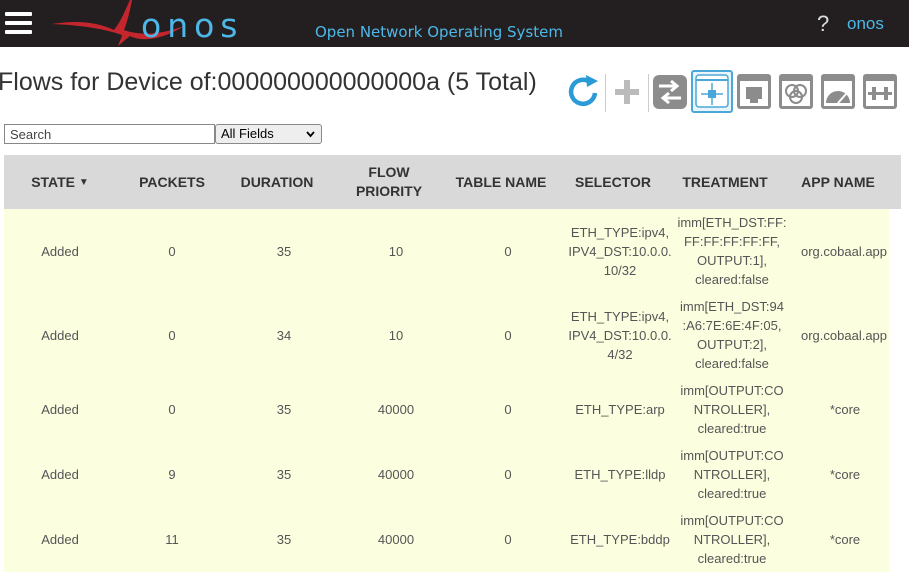 This screenshot has height=586, width=909. I want to click on search-field-select: All Fields, so click(268, 134).